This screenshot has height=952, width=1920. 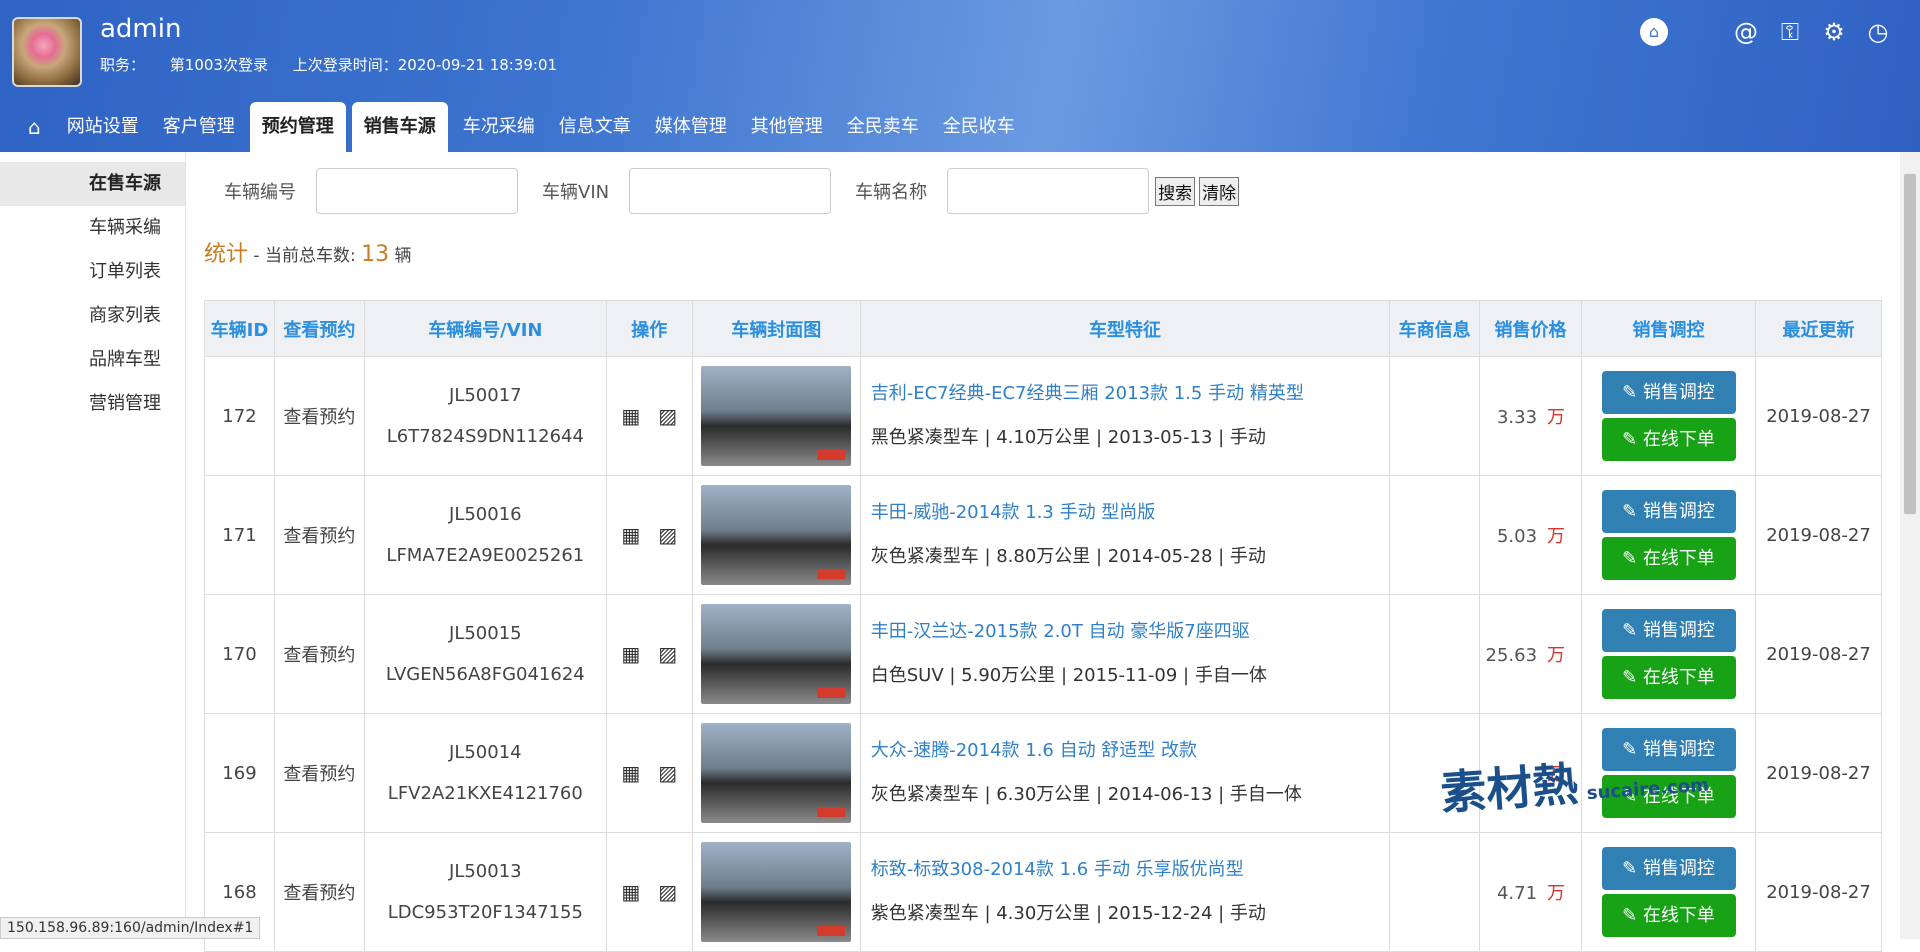 What do you see at coordinates (691, 127) in the screenshot?
I see `nav-item-media: 媒体管理` at bounding box center [691, 127].